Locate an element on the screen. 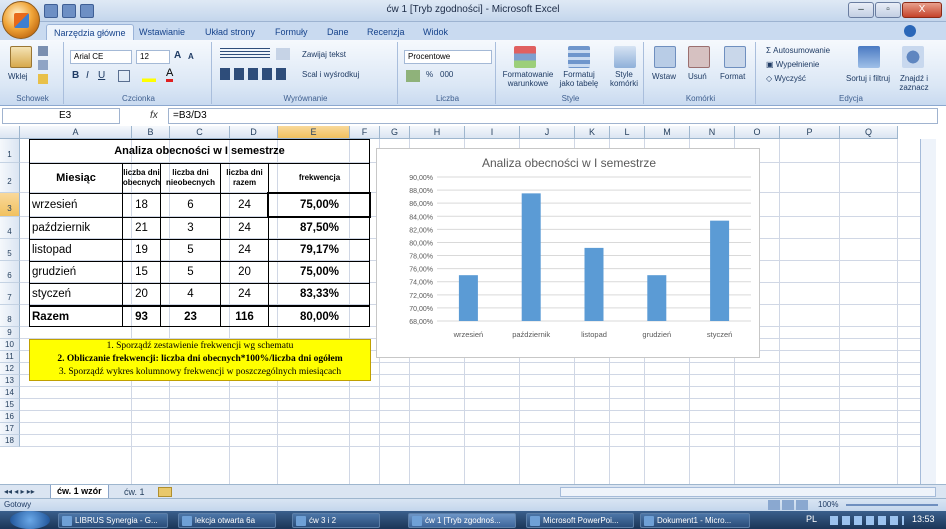 The image size is (946, 529). horizontal-scrollbar is located at coordinates (748, 492).